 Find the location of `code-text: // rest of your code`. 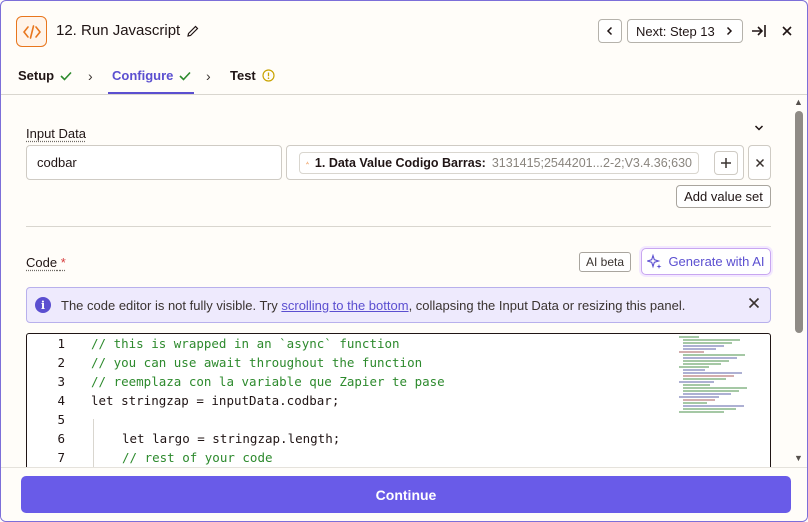

code-text: // rest of your code is located at coordinates (197, 457).